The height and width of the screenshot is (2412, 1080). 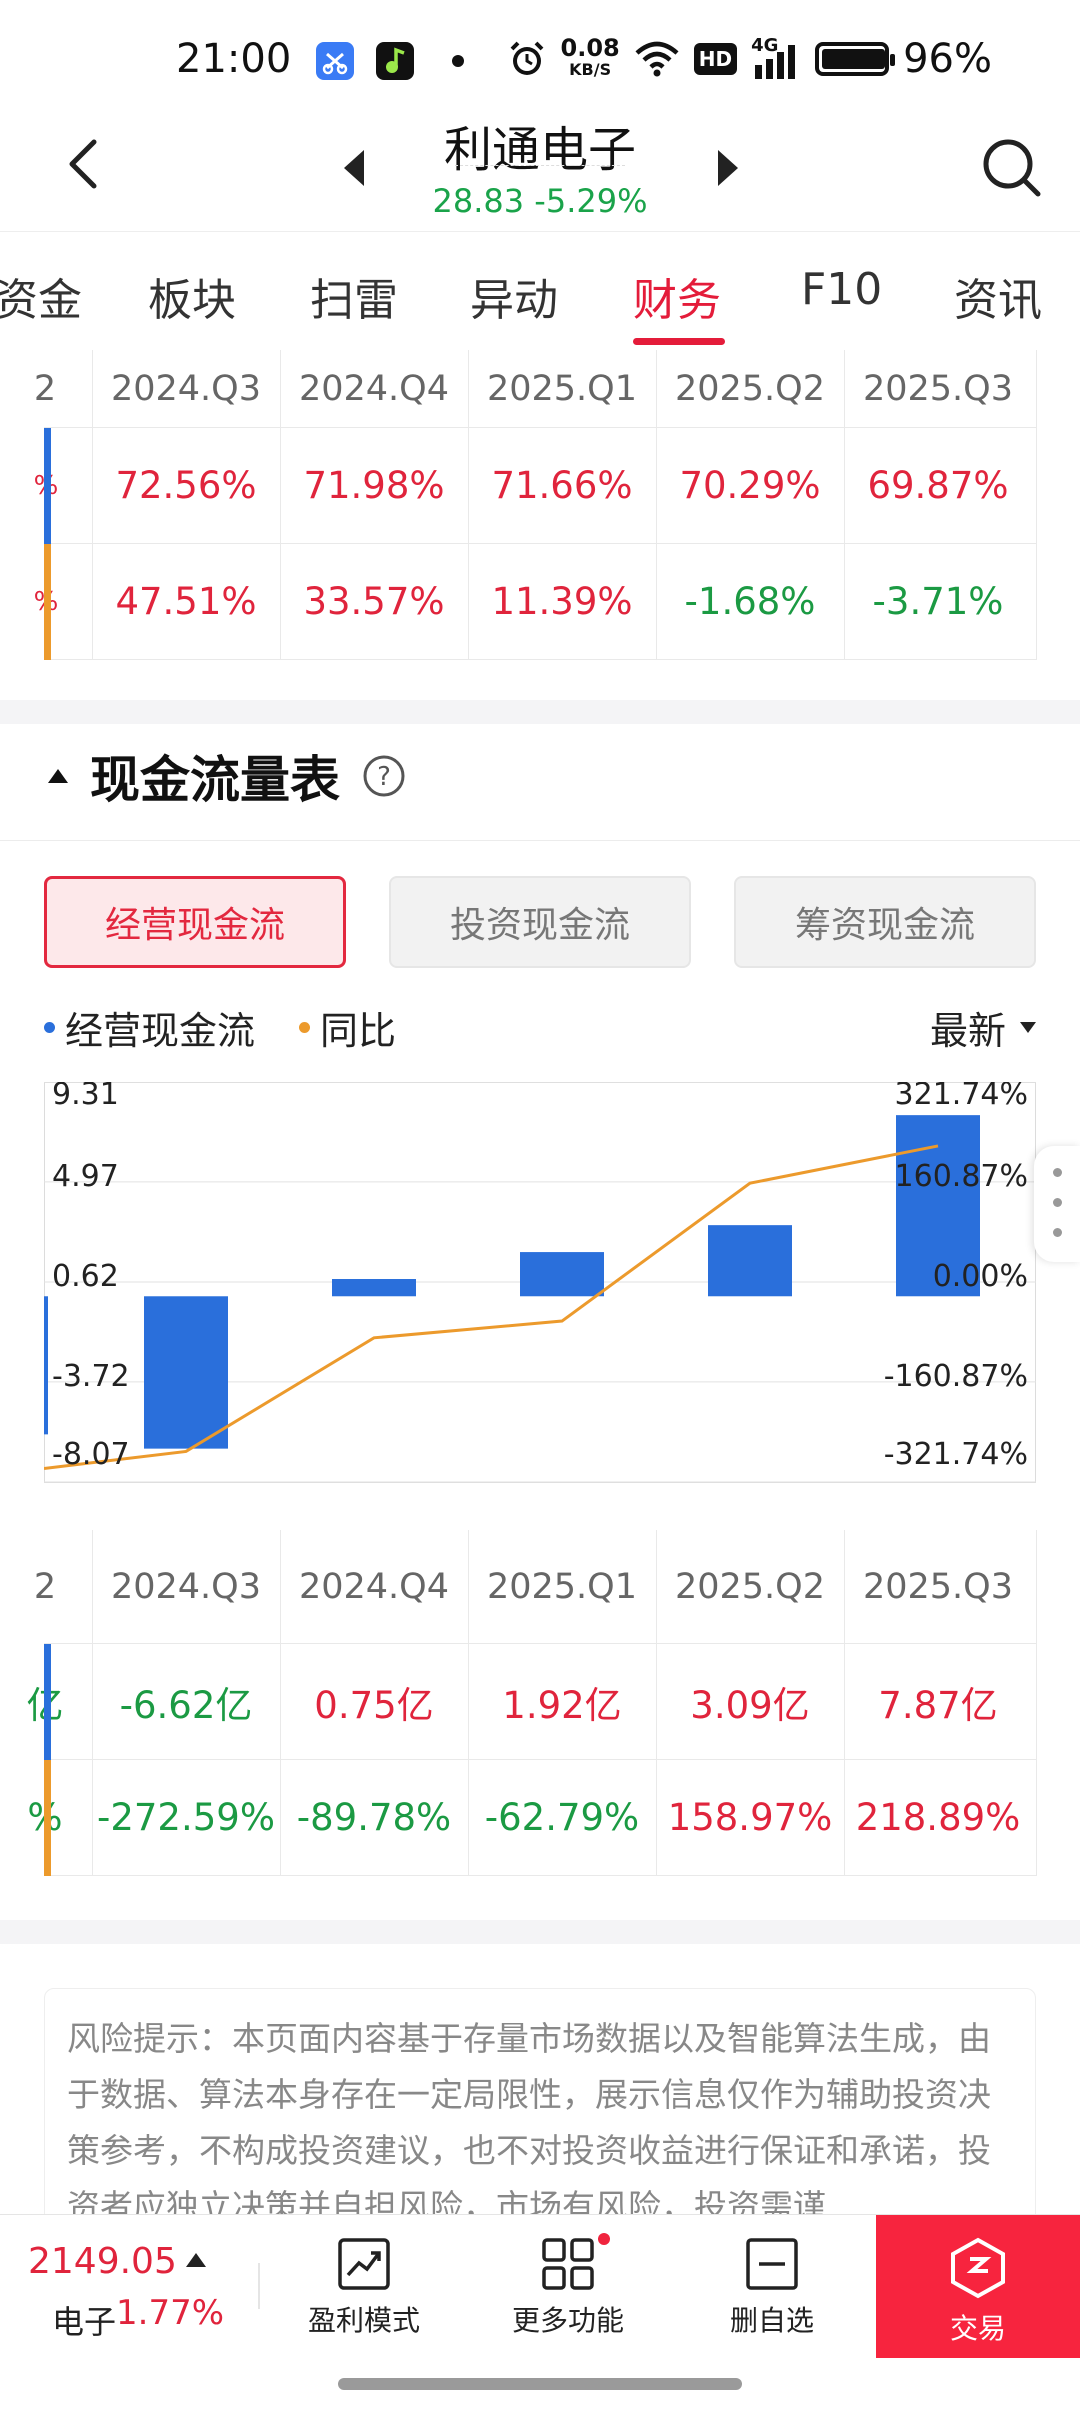 What do you see at coordinates (186, 1705) in the screenshot?
I see `table-cell: -6.62亿` at bounding box center [186, 1705].